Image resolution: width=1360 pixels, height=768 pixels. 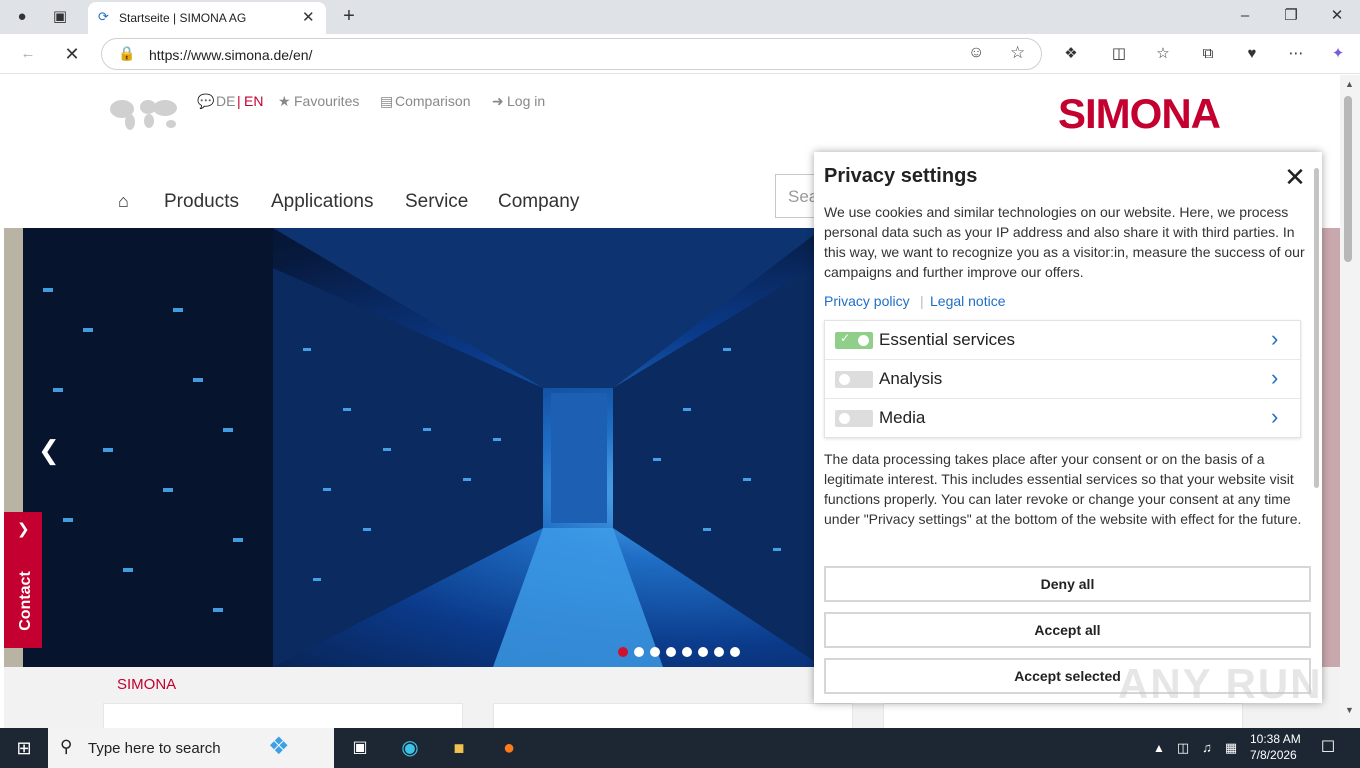 I want to click on anyrun-watermark: ANY RUN, so click(x=1220, y=683).